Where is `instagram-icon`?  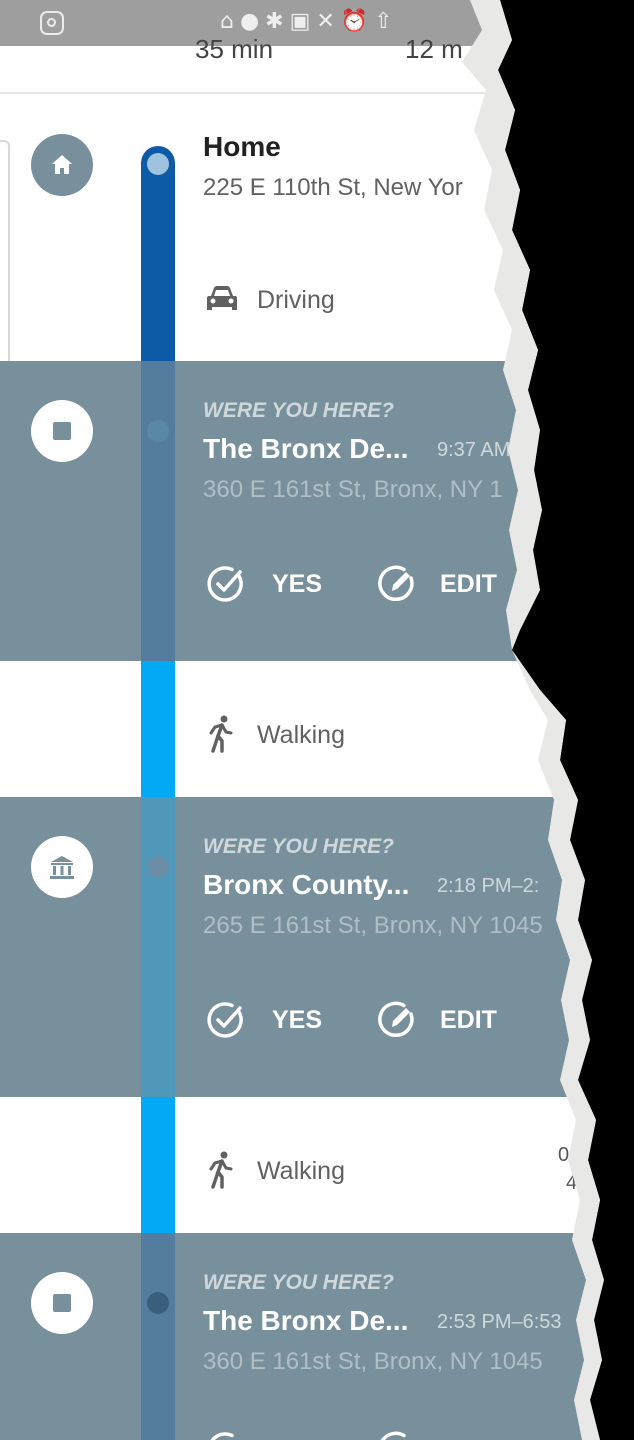
instagram-icon is located at coordinates (52, 23).